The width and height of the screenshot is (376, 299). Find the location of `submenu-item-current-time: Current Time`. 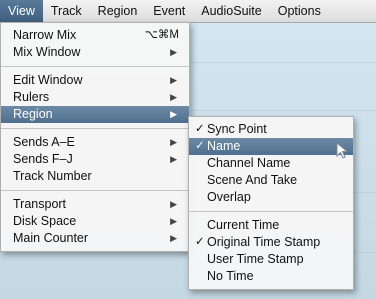

submenu-item-current-time: Current Time is located at coordinates (271, 225).